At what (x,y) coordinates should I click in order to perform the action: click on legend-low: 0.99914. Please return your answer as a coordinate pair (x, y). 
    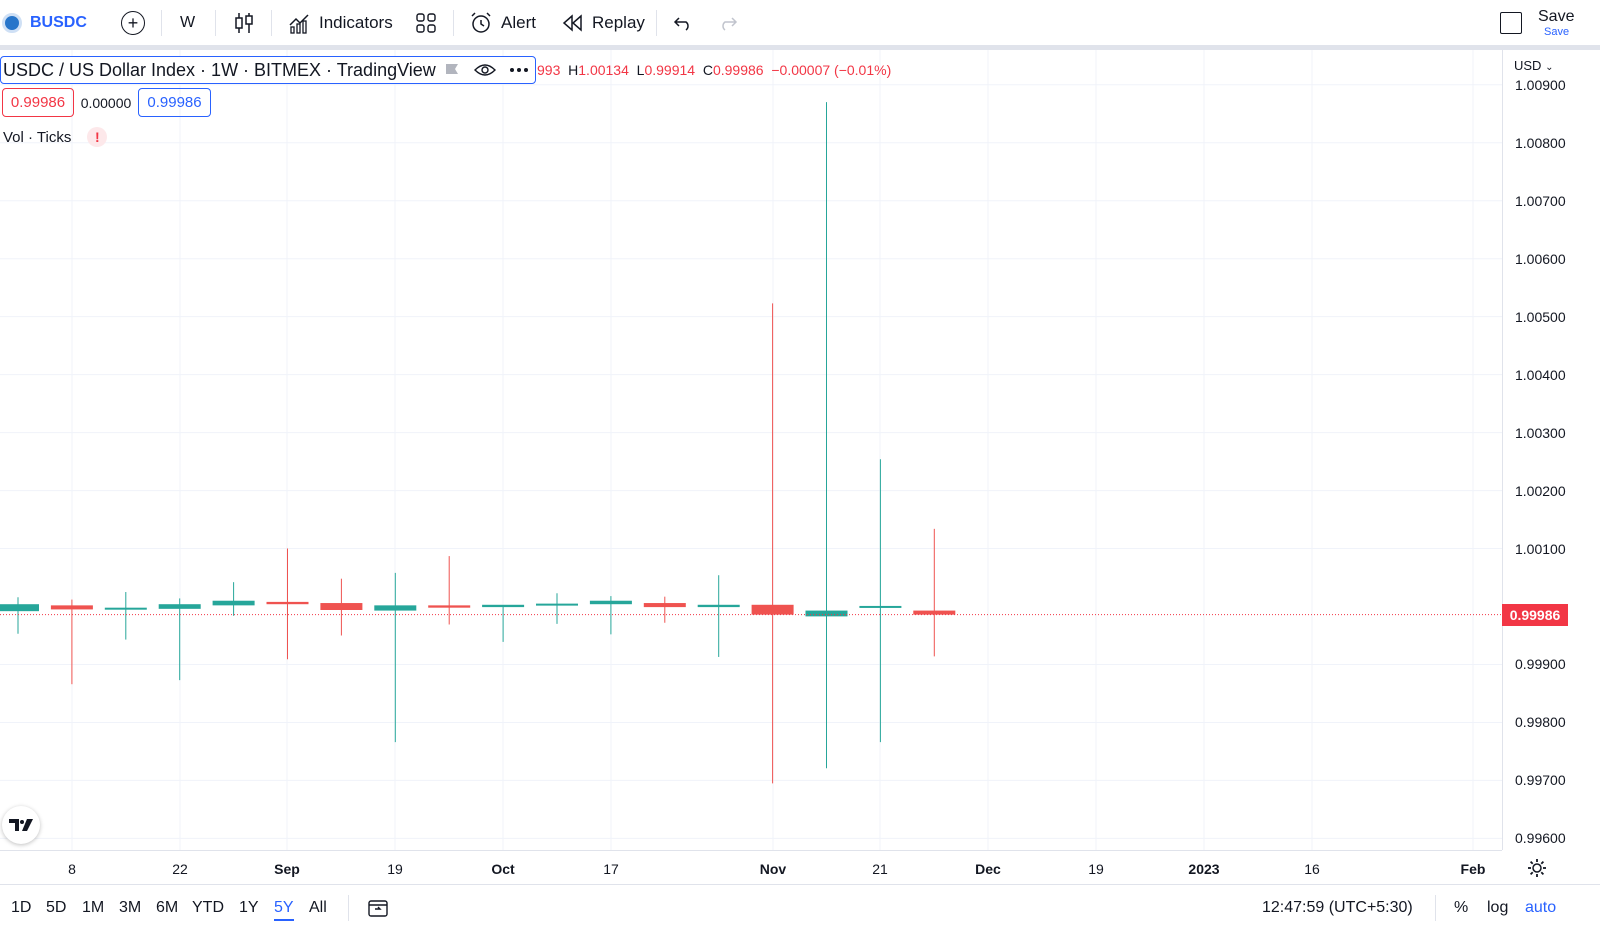
    Looking at the image, I should click on (670, 70).